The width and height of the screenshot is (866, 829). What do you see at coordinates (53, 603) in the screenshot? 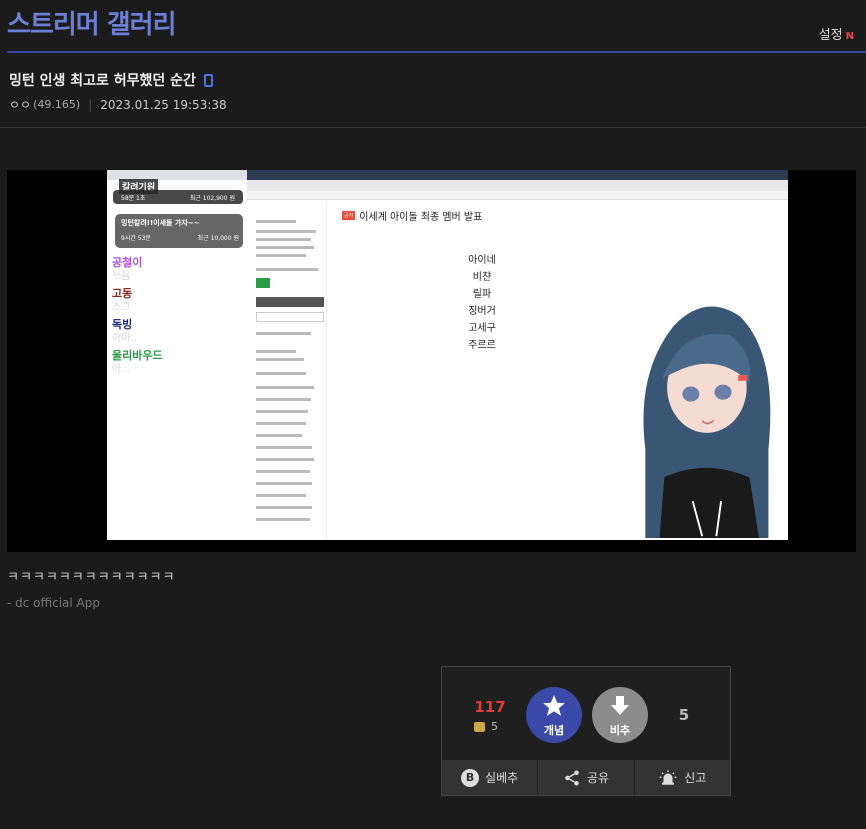
I see `app-signature: - dc official App` at bounding box center [53, 603].